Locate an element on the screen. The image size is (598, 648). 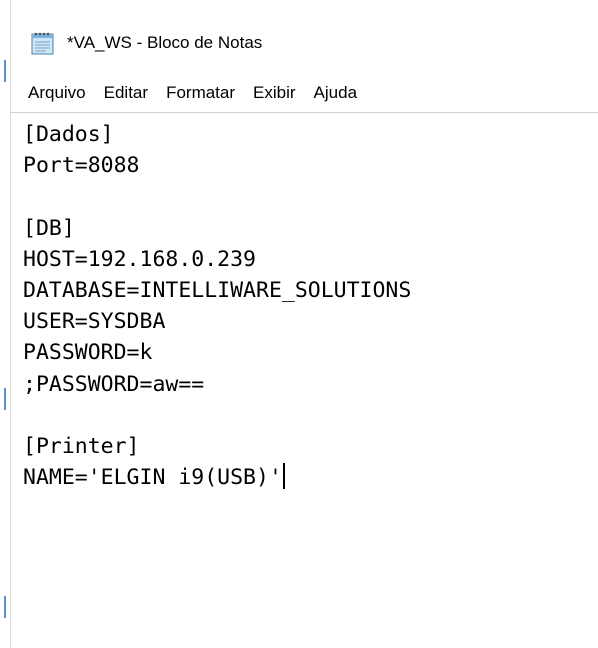
menu-ajuda: Ajuda is located at coordinates (335, 93).